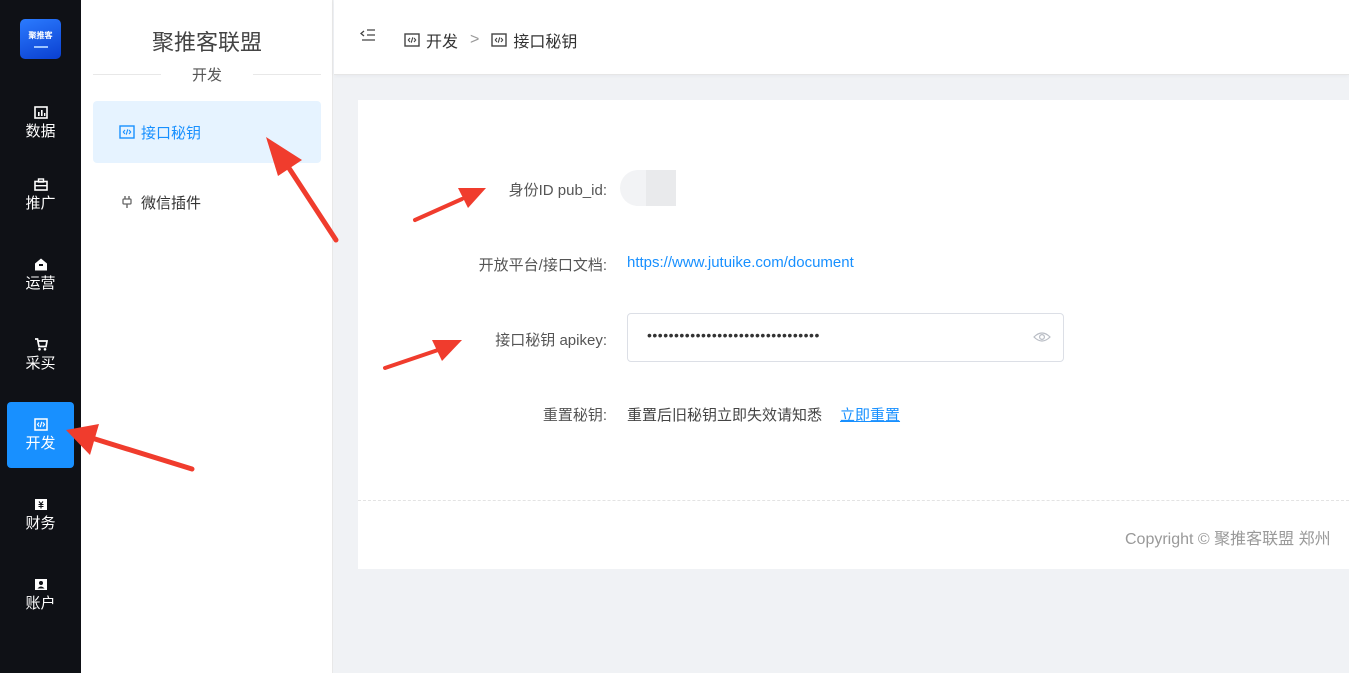  What do you see at coordinates (551, 340) in the screenshot?
I see `apikey-label: 接口秘钥 apikey:` at bounding box center [551, 340].